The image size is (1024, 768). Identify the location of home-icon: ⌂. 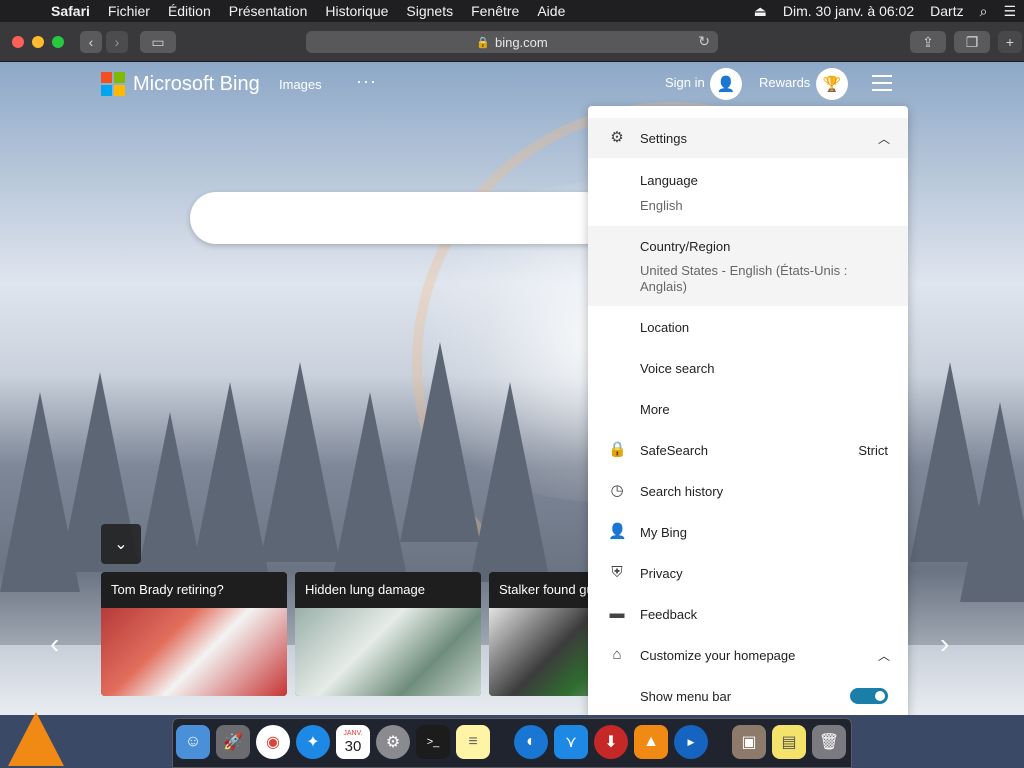
(617, 654).